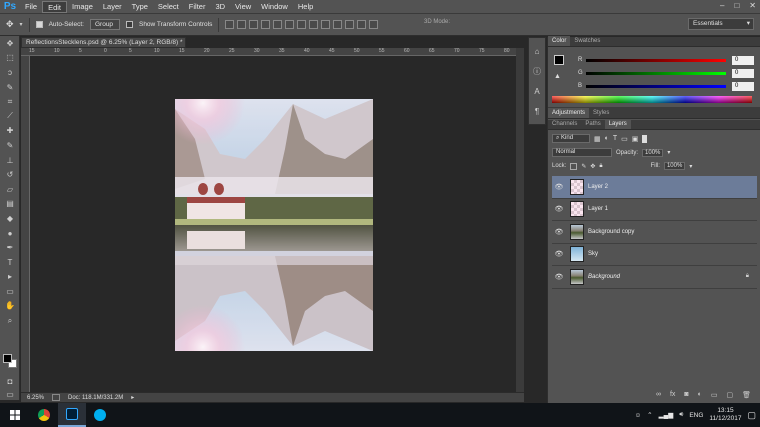 The height and width of the screenshot is (427, 760). Describe the element at coordinates (672, 397) in the screenshot. I see `layer-style-icon: fx` at that location.